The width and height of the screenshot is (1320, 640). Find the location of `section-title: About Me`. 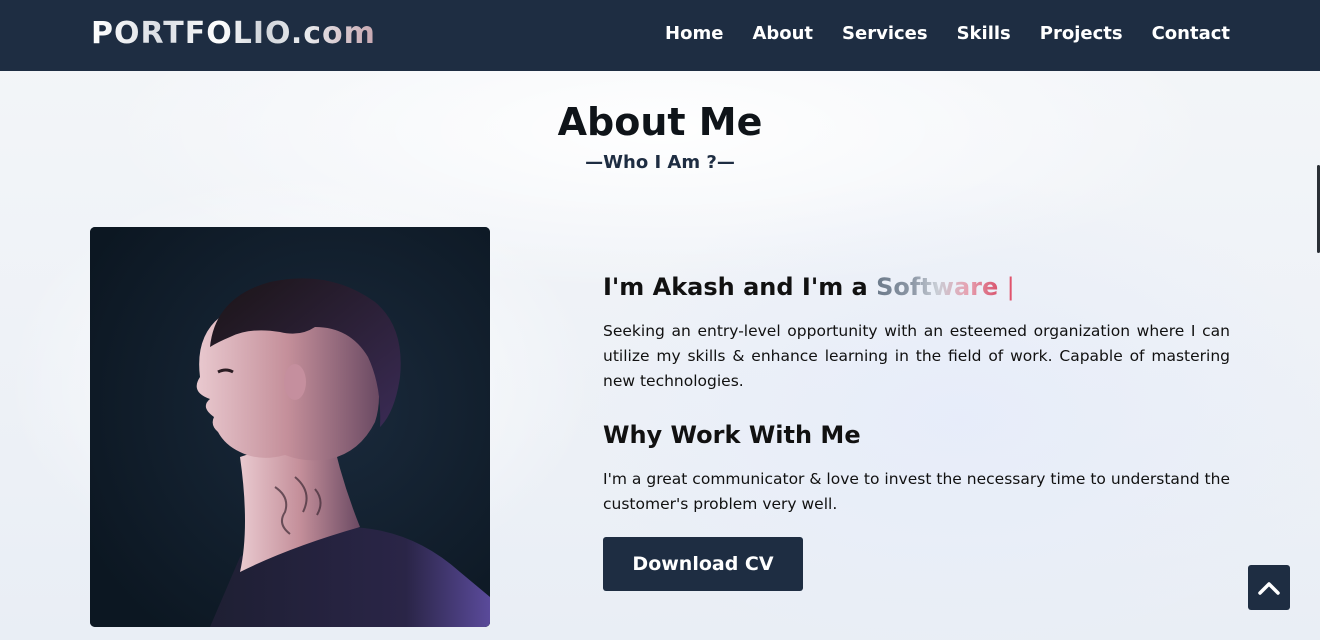

section-title: About Me is located at coordinates (660, 122).